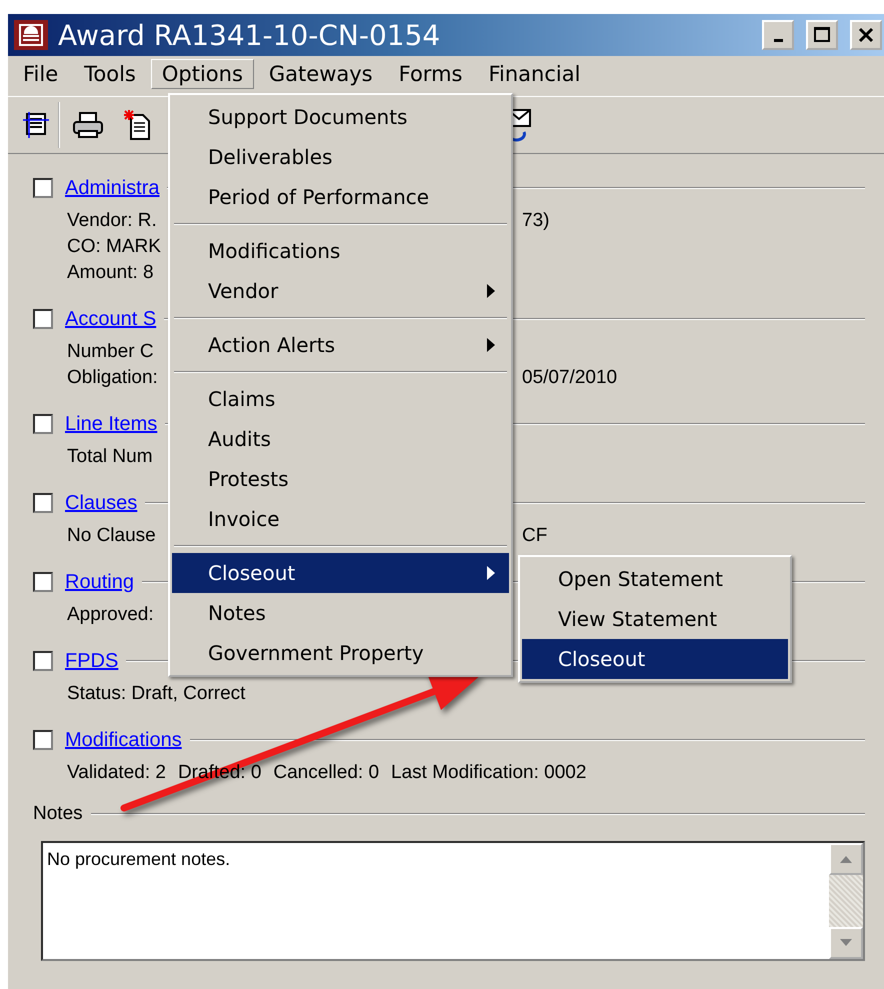 The width and height of the screenshot is (884, 989). Describe the element at coordinates (340, 519) in the screenshot. I see `menu-item: Invoice` at that location.